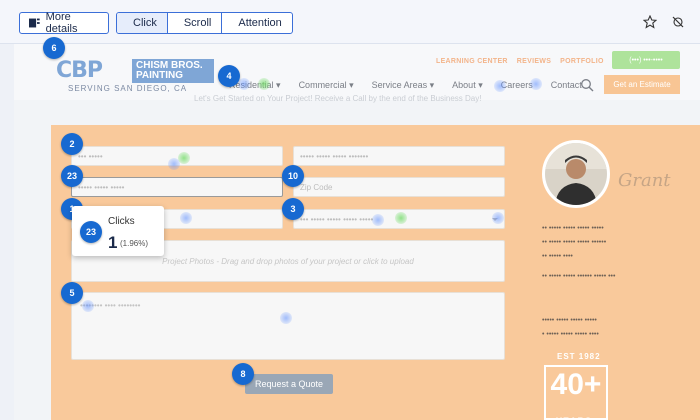 This screenshot has height=420, width=700. Describe the element at coordinates (467, 85) in the screenshot. I see `nav-about: About ▾` at that location.